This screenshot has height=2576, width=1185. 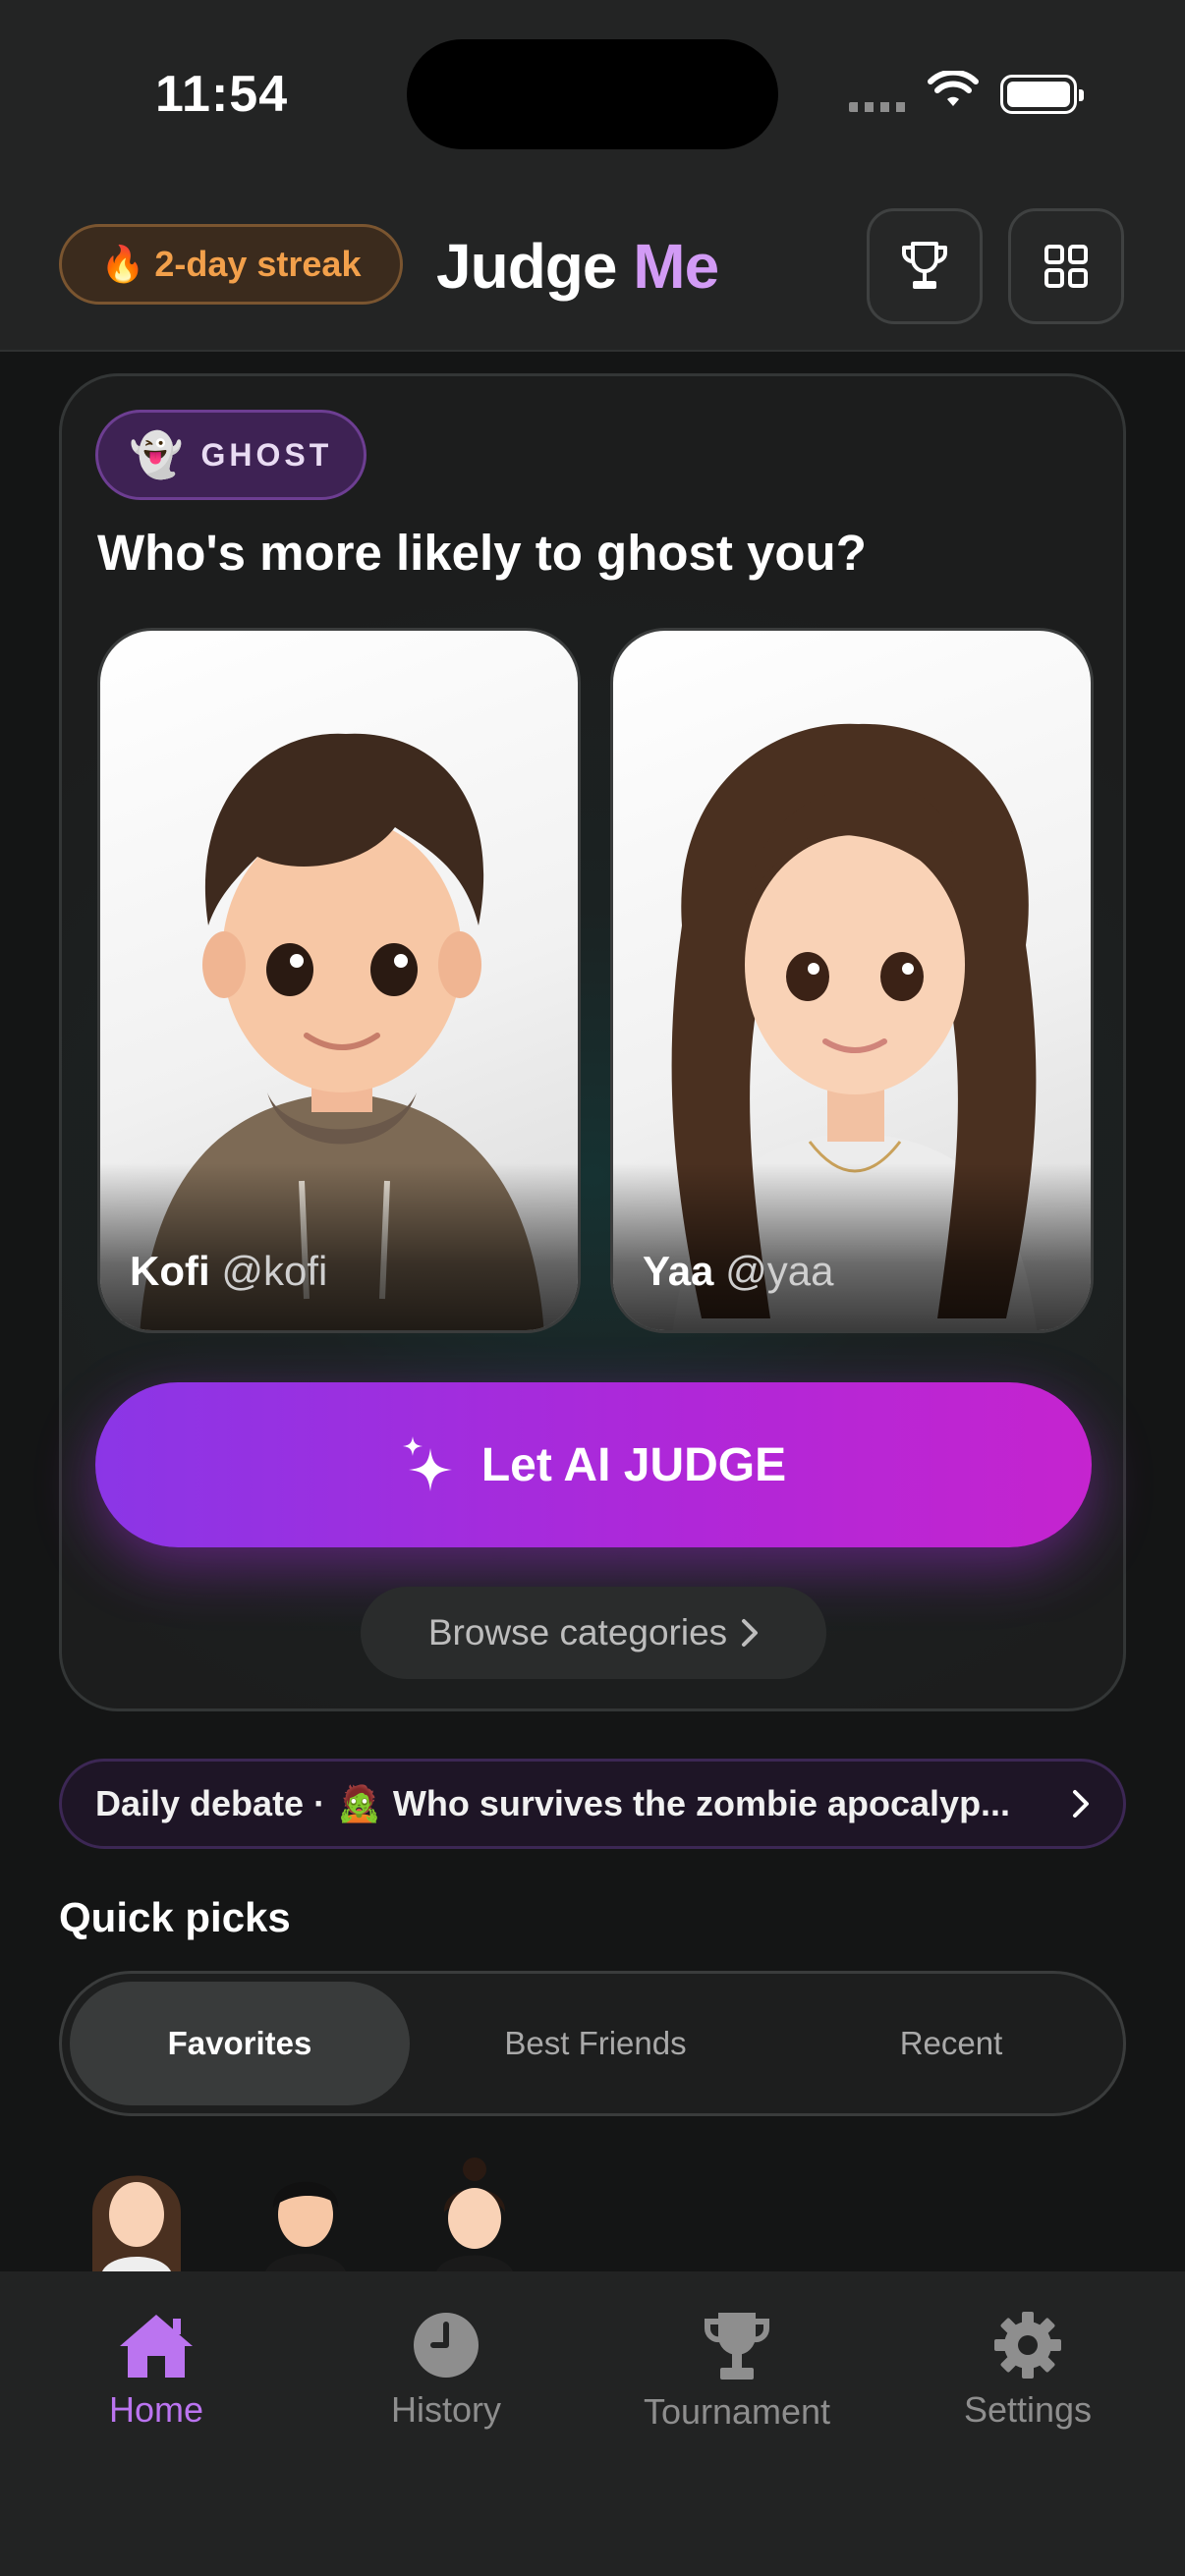 I want to click on status-bar: 11:54, so click(x=592, y=98).